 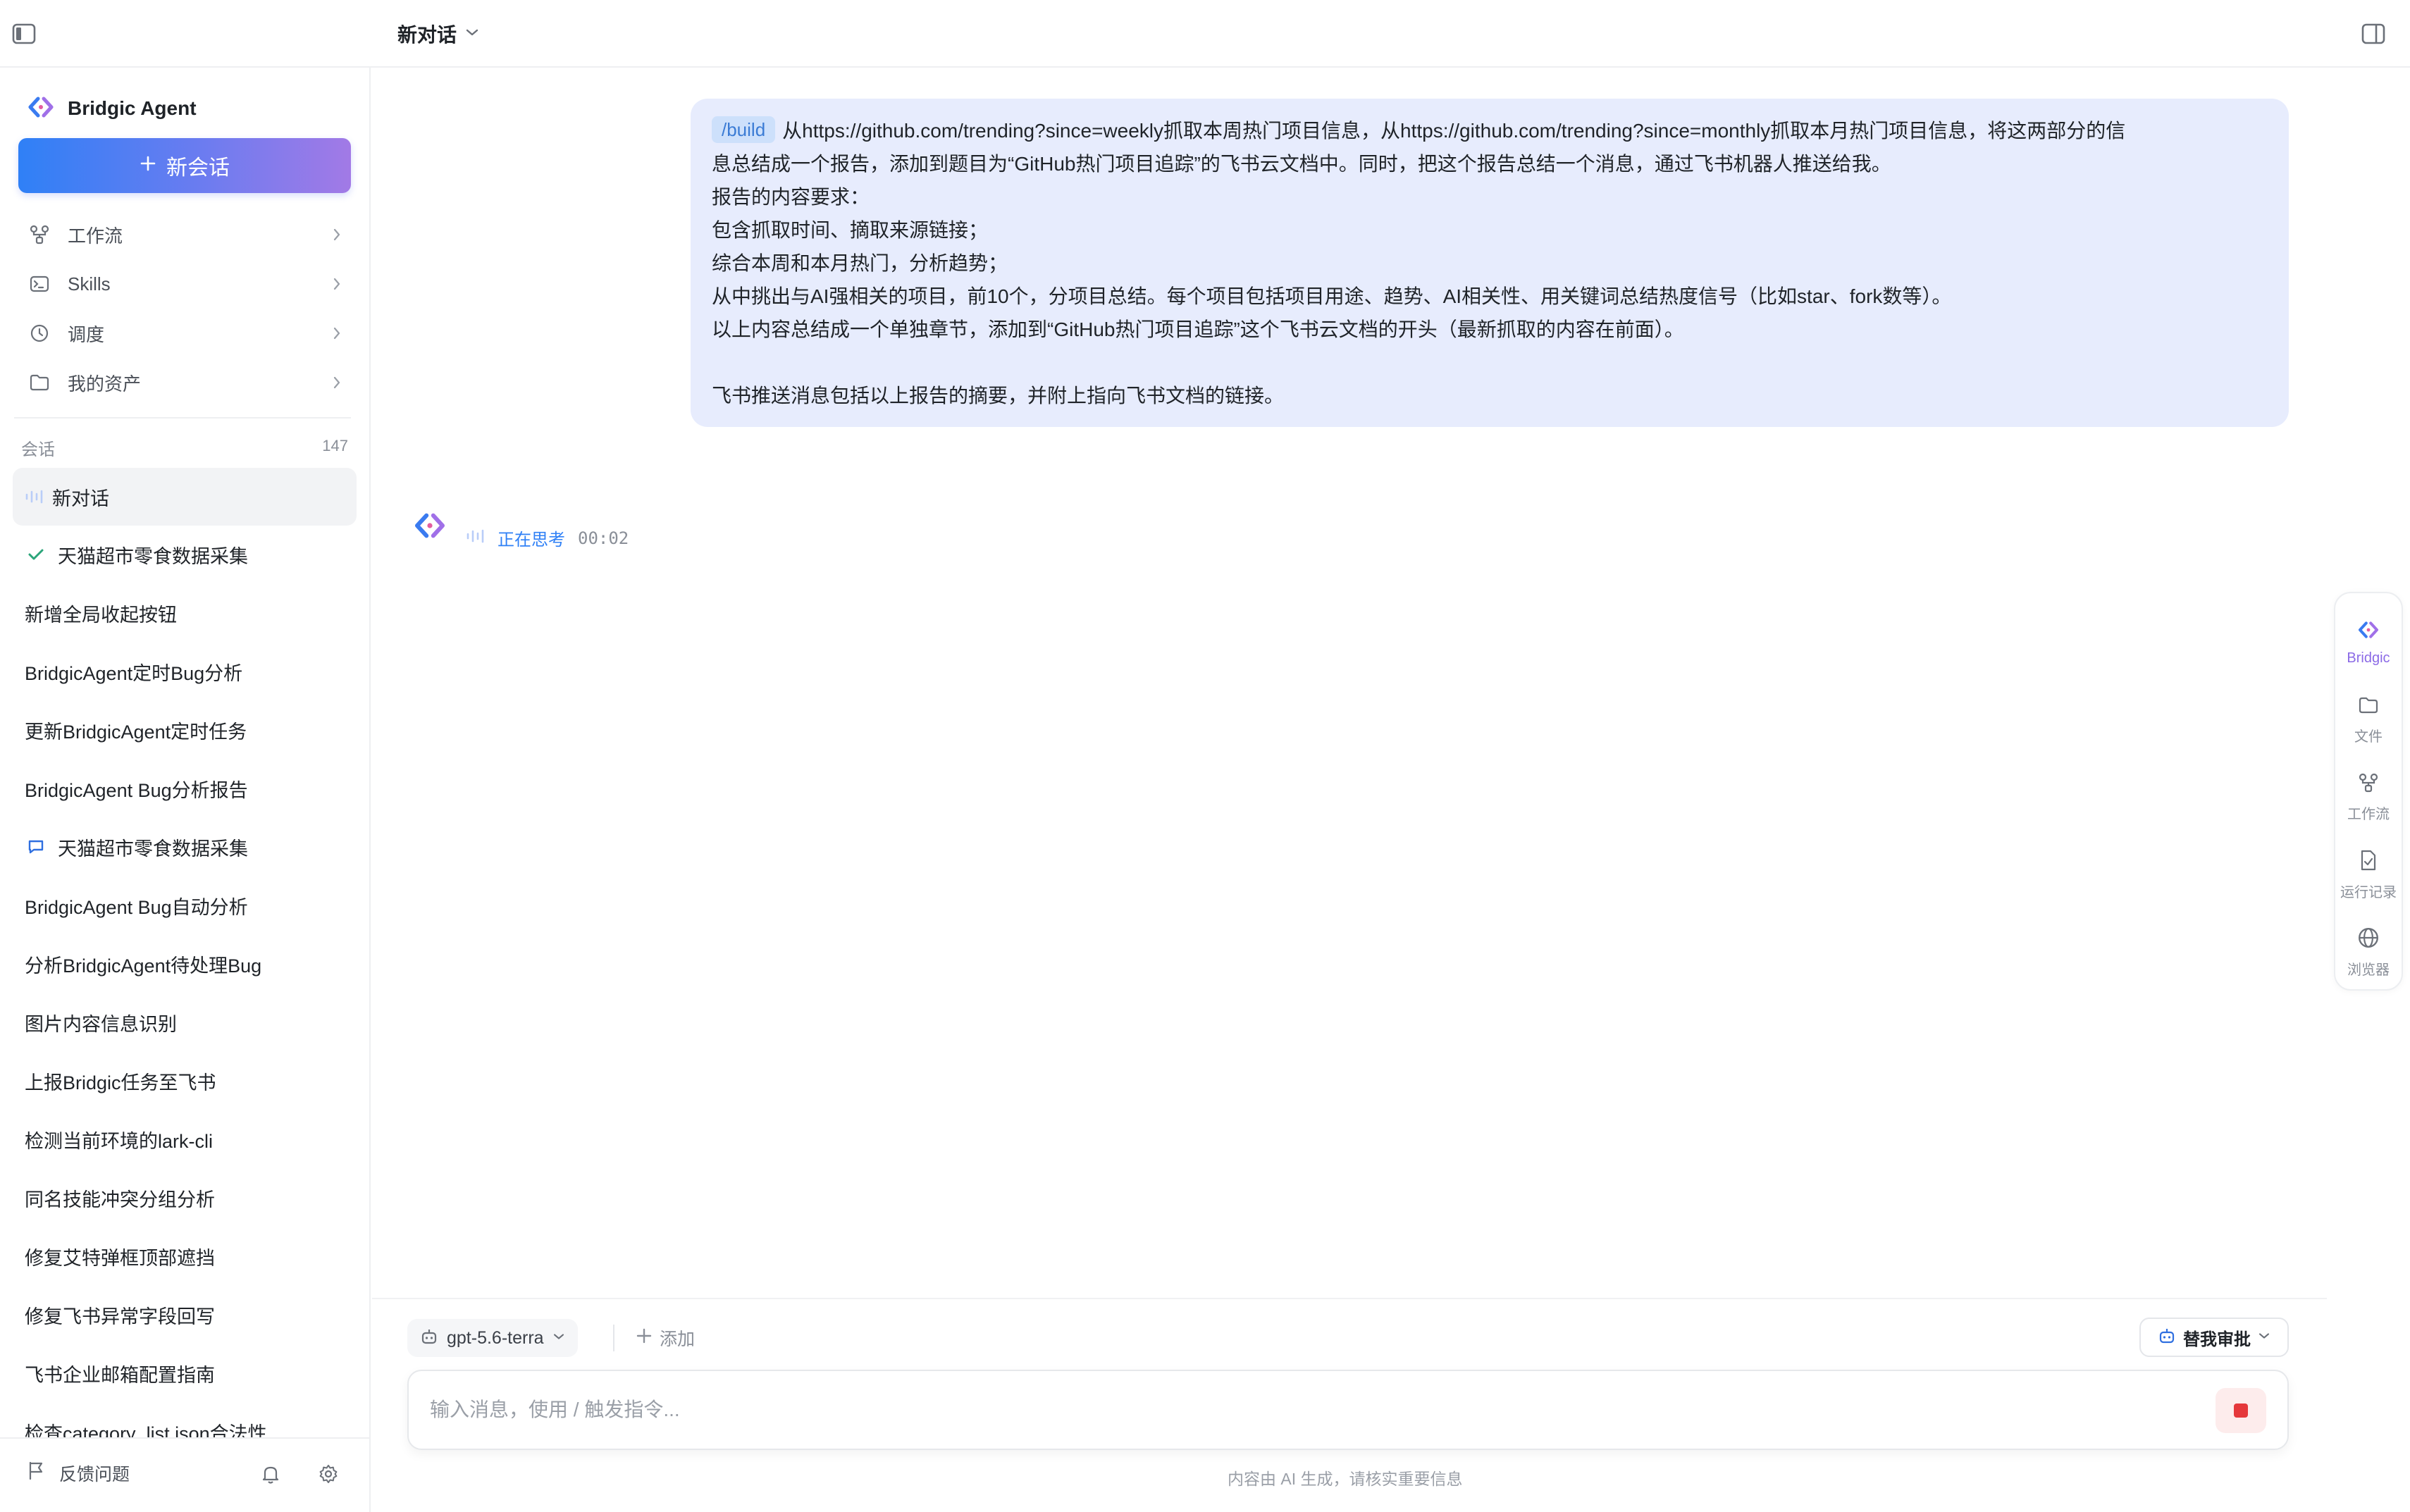 What do you see at coordinates (496, 1337) in the screenshot?
I see `model-label: gpt-5.6-terra` at bounding box center [496, 1337].